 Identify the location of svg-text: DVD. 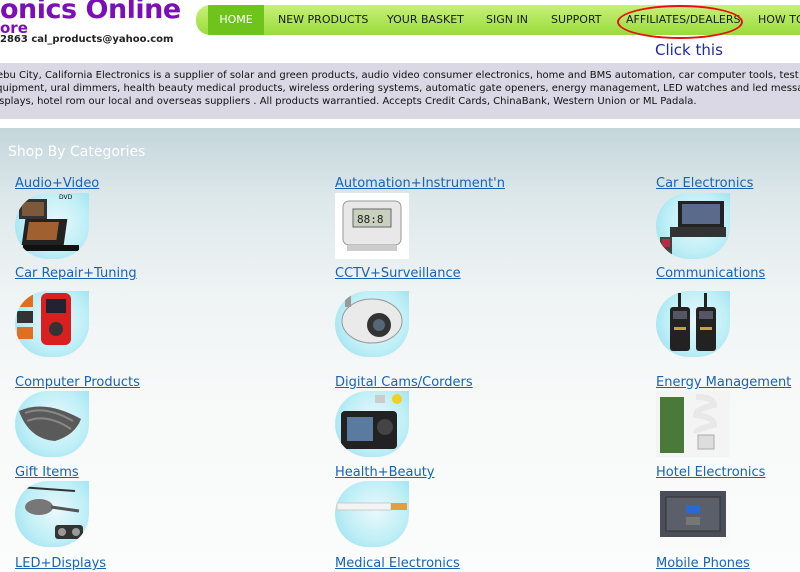
(66, 197).